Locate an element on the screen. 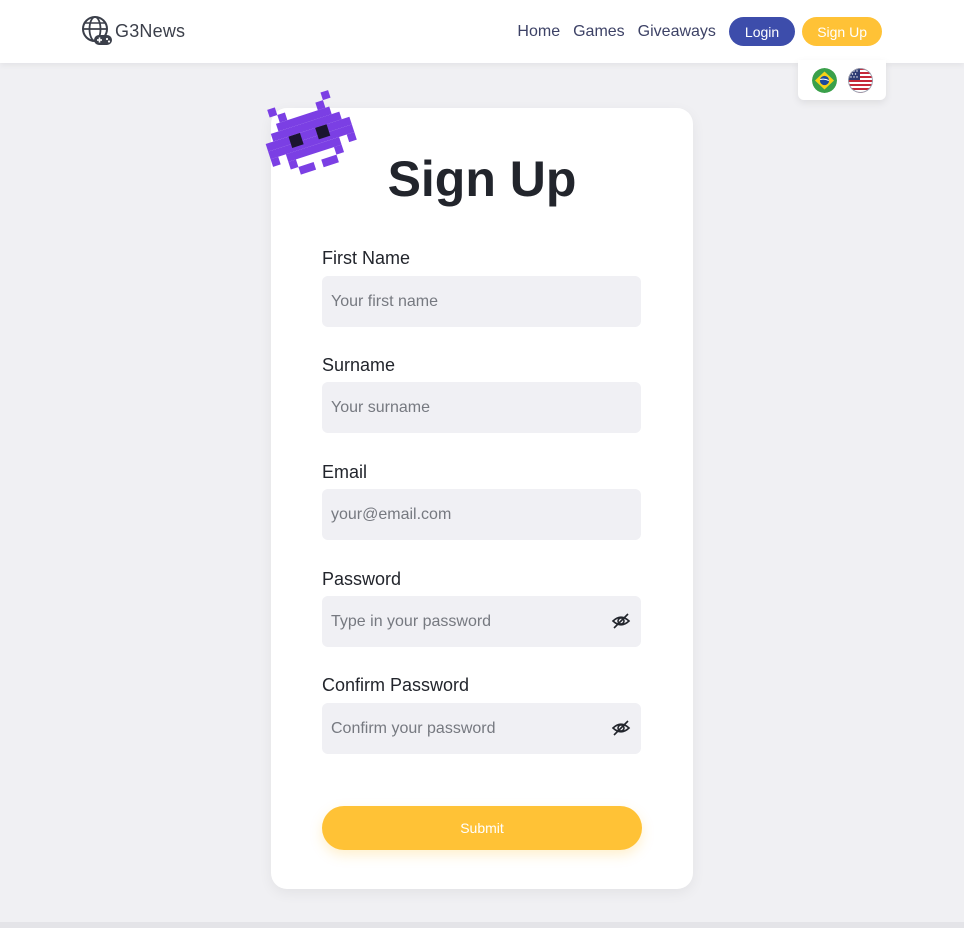 This screenshot has height=928, width=964. language-selector is located at coordinates (842, 80).